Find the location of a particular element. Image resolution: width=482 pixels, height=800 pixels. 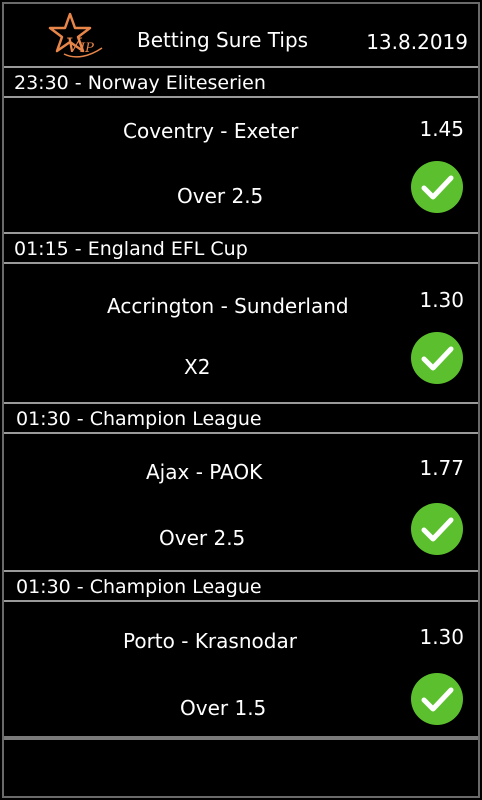

app-header: V IP Betting Sure Tips 13.8.2019 is located at coordinates (241, 35).